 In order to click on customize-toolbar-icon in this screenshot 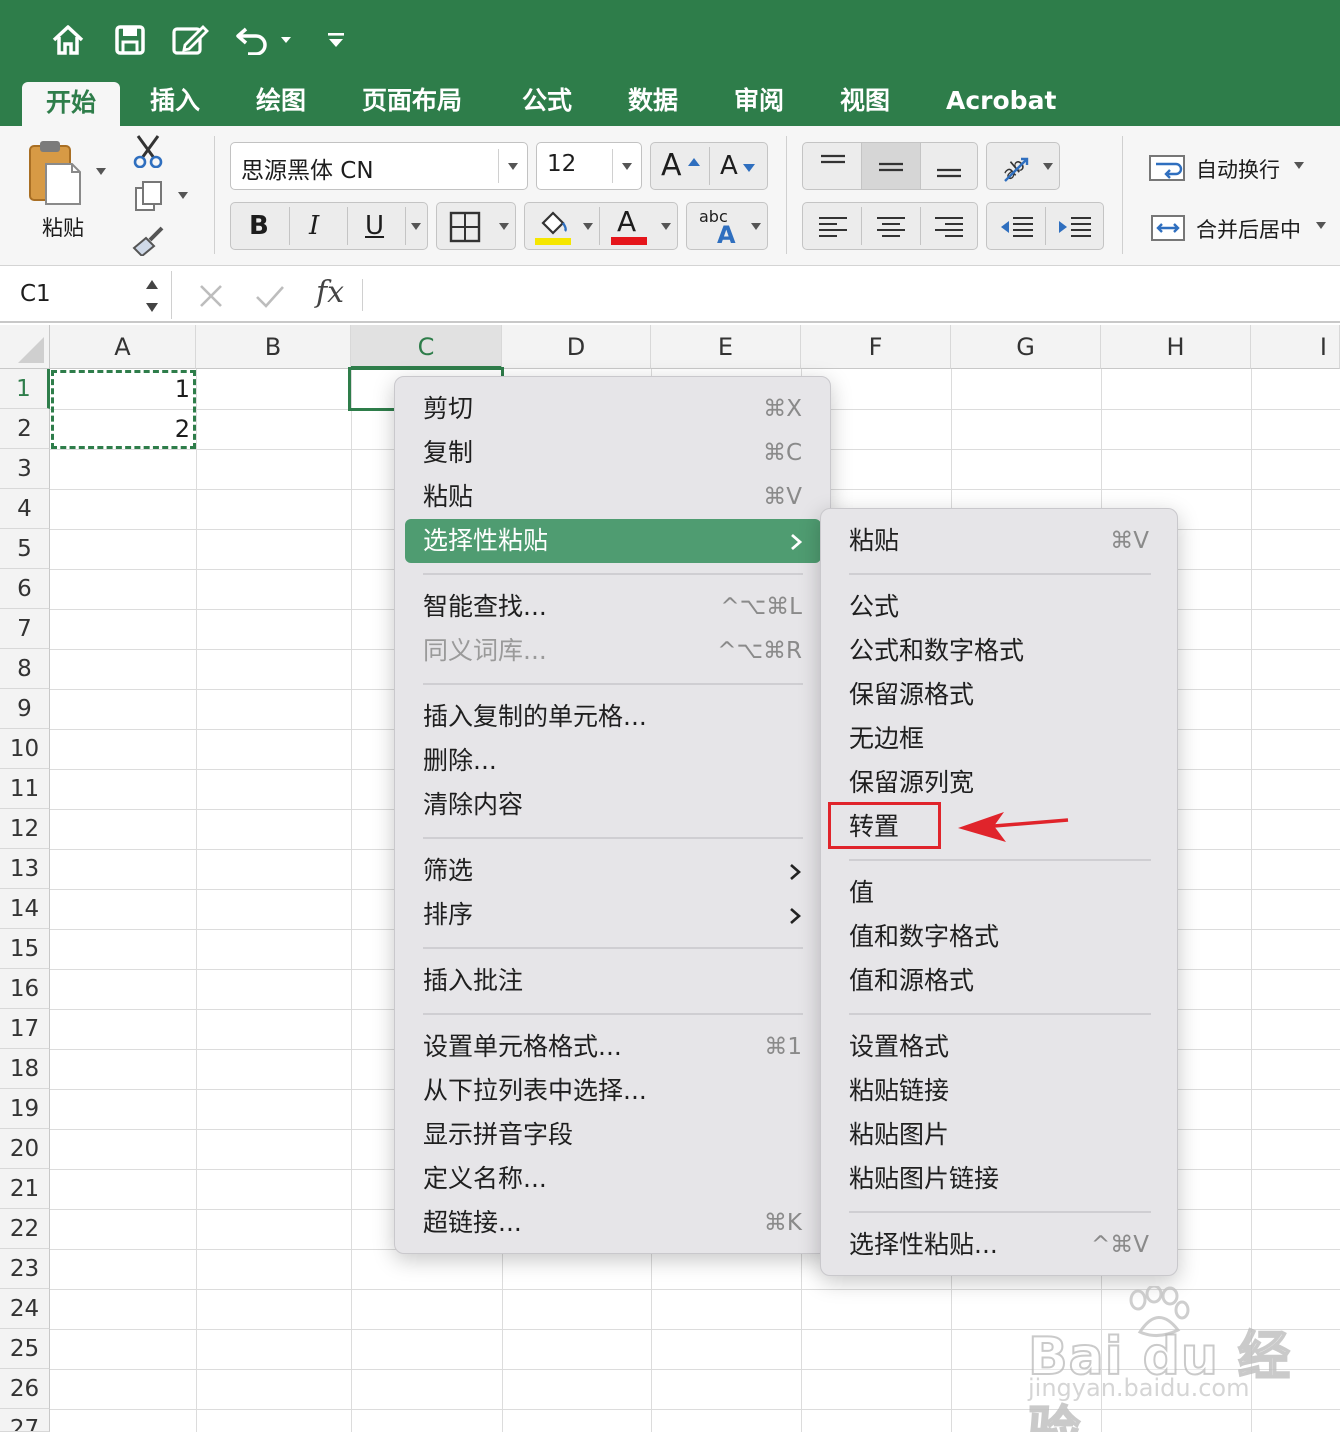, I will do `click(336, 40)`.